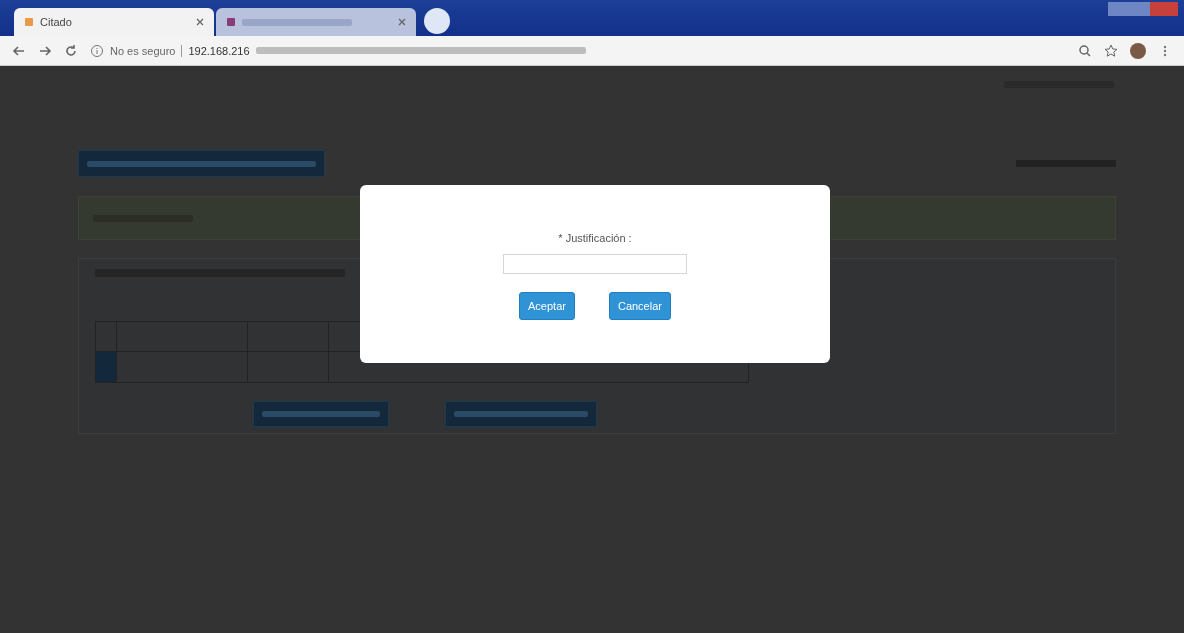 The width and height of the screenshot is (1184, 633). What do you see at coordinates (45, 50) in the screenshot?
I see `forward-arrow-icon` at bounding box center [45, 50].